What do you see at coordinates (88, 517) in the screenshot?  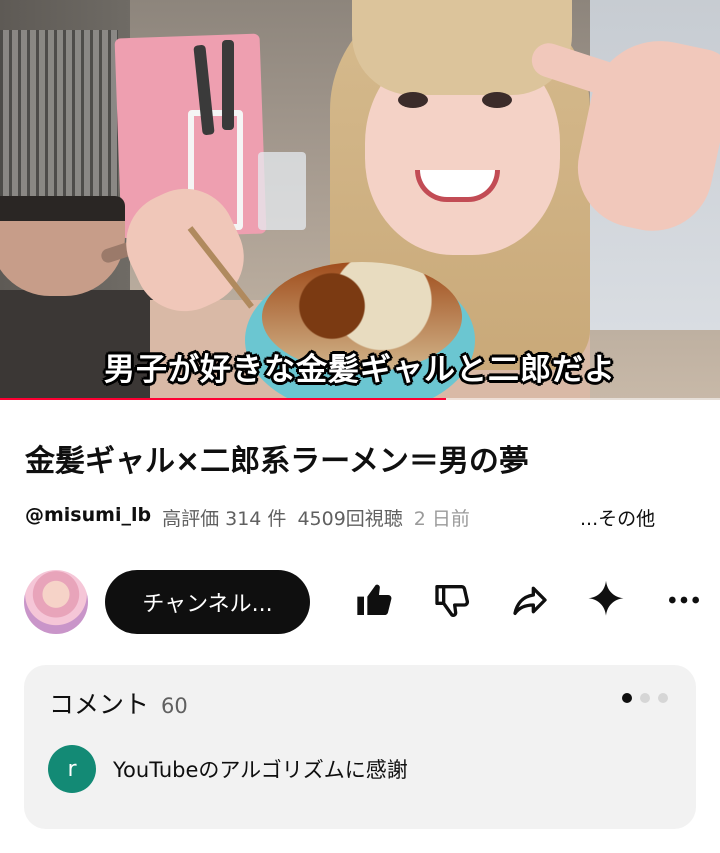 I see `channel-handle: @misumi_lb` at bounding box center [88, 517].